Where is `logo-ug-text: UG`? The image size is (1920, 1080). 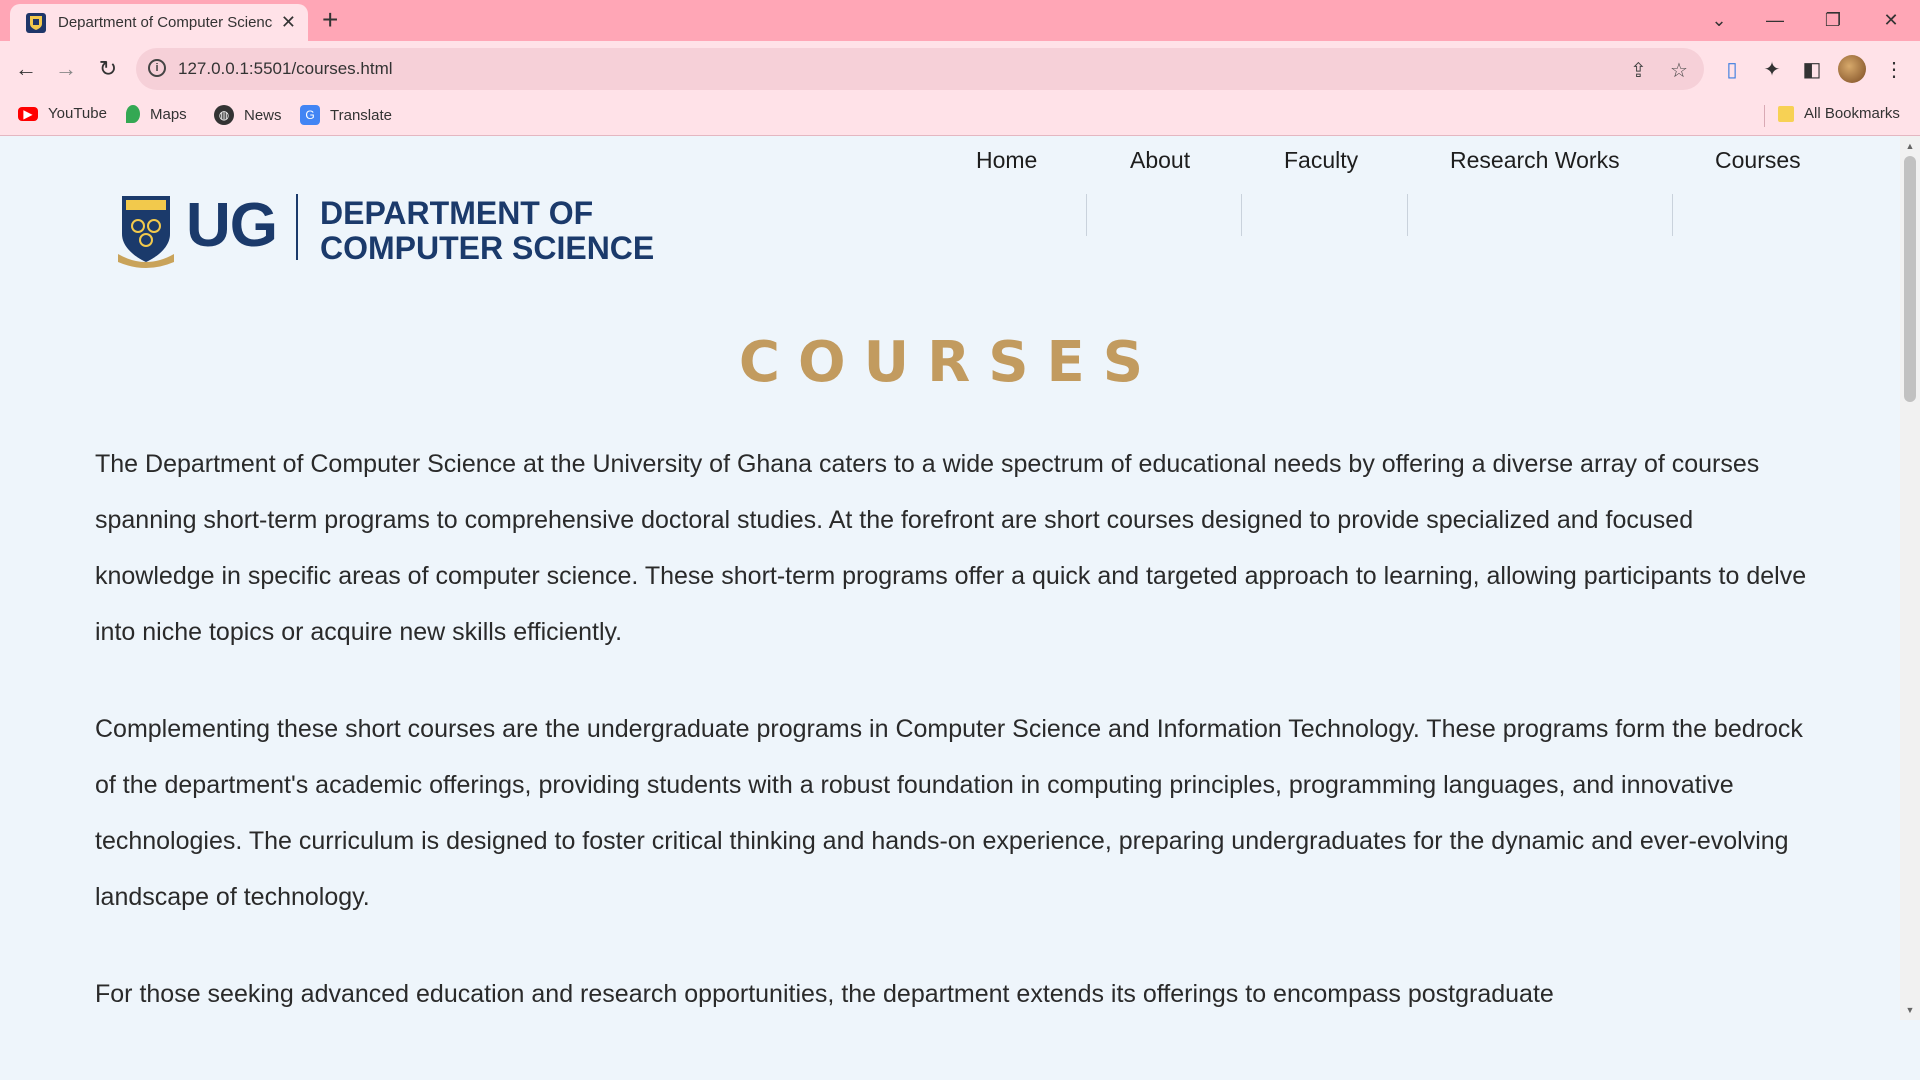
logo-ug-text: UG is located at coordinates (232, 225).